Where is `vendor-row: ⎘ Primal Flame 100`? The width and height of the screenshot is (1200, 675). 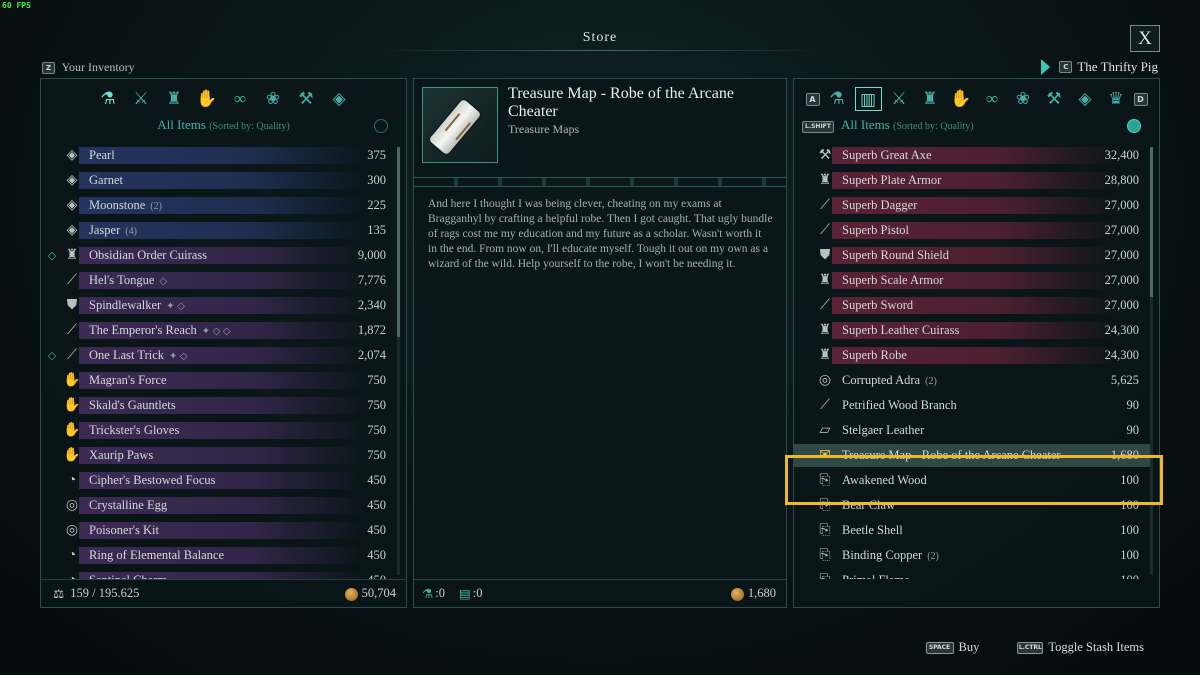
vendor-row: ⎘ Primal Flame 100 is located at coordinates (976, 574).